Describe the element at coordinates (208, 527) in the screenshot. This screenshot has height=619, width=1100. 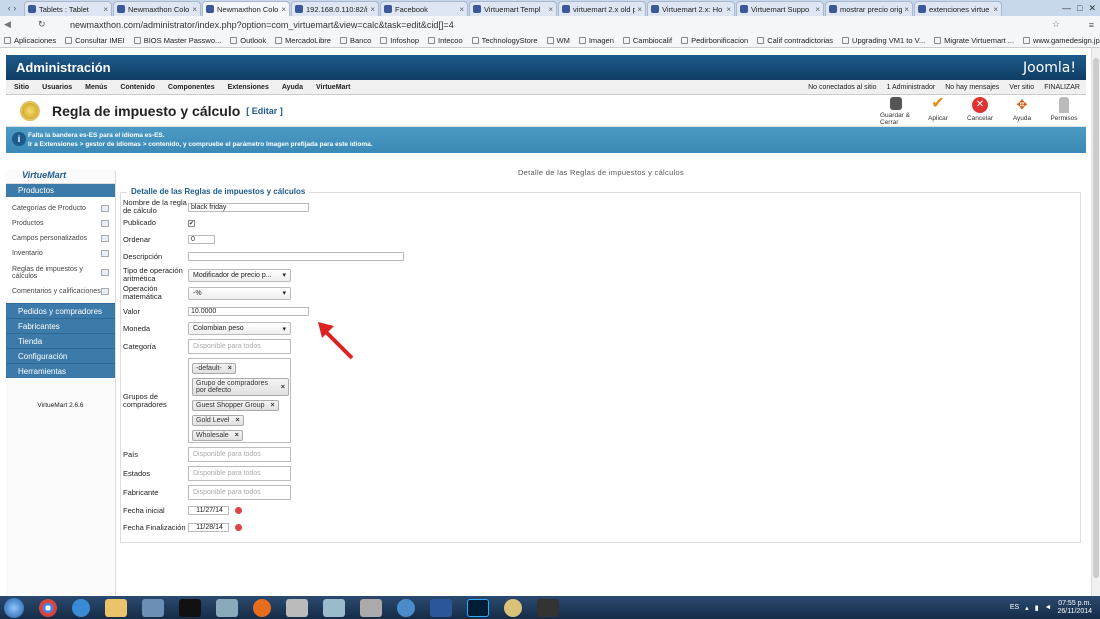
I see `end-date-input: 11/28/14` at that location.